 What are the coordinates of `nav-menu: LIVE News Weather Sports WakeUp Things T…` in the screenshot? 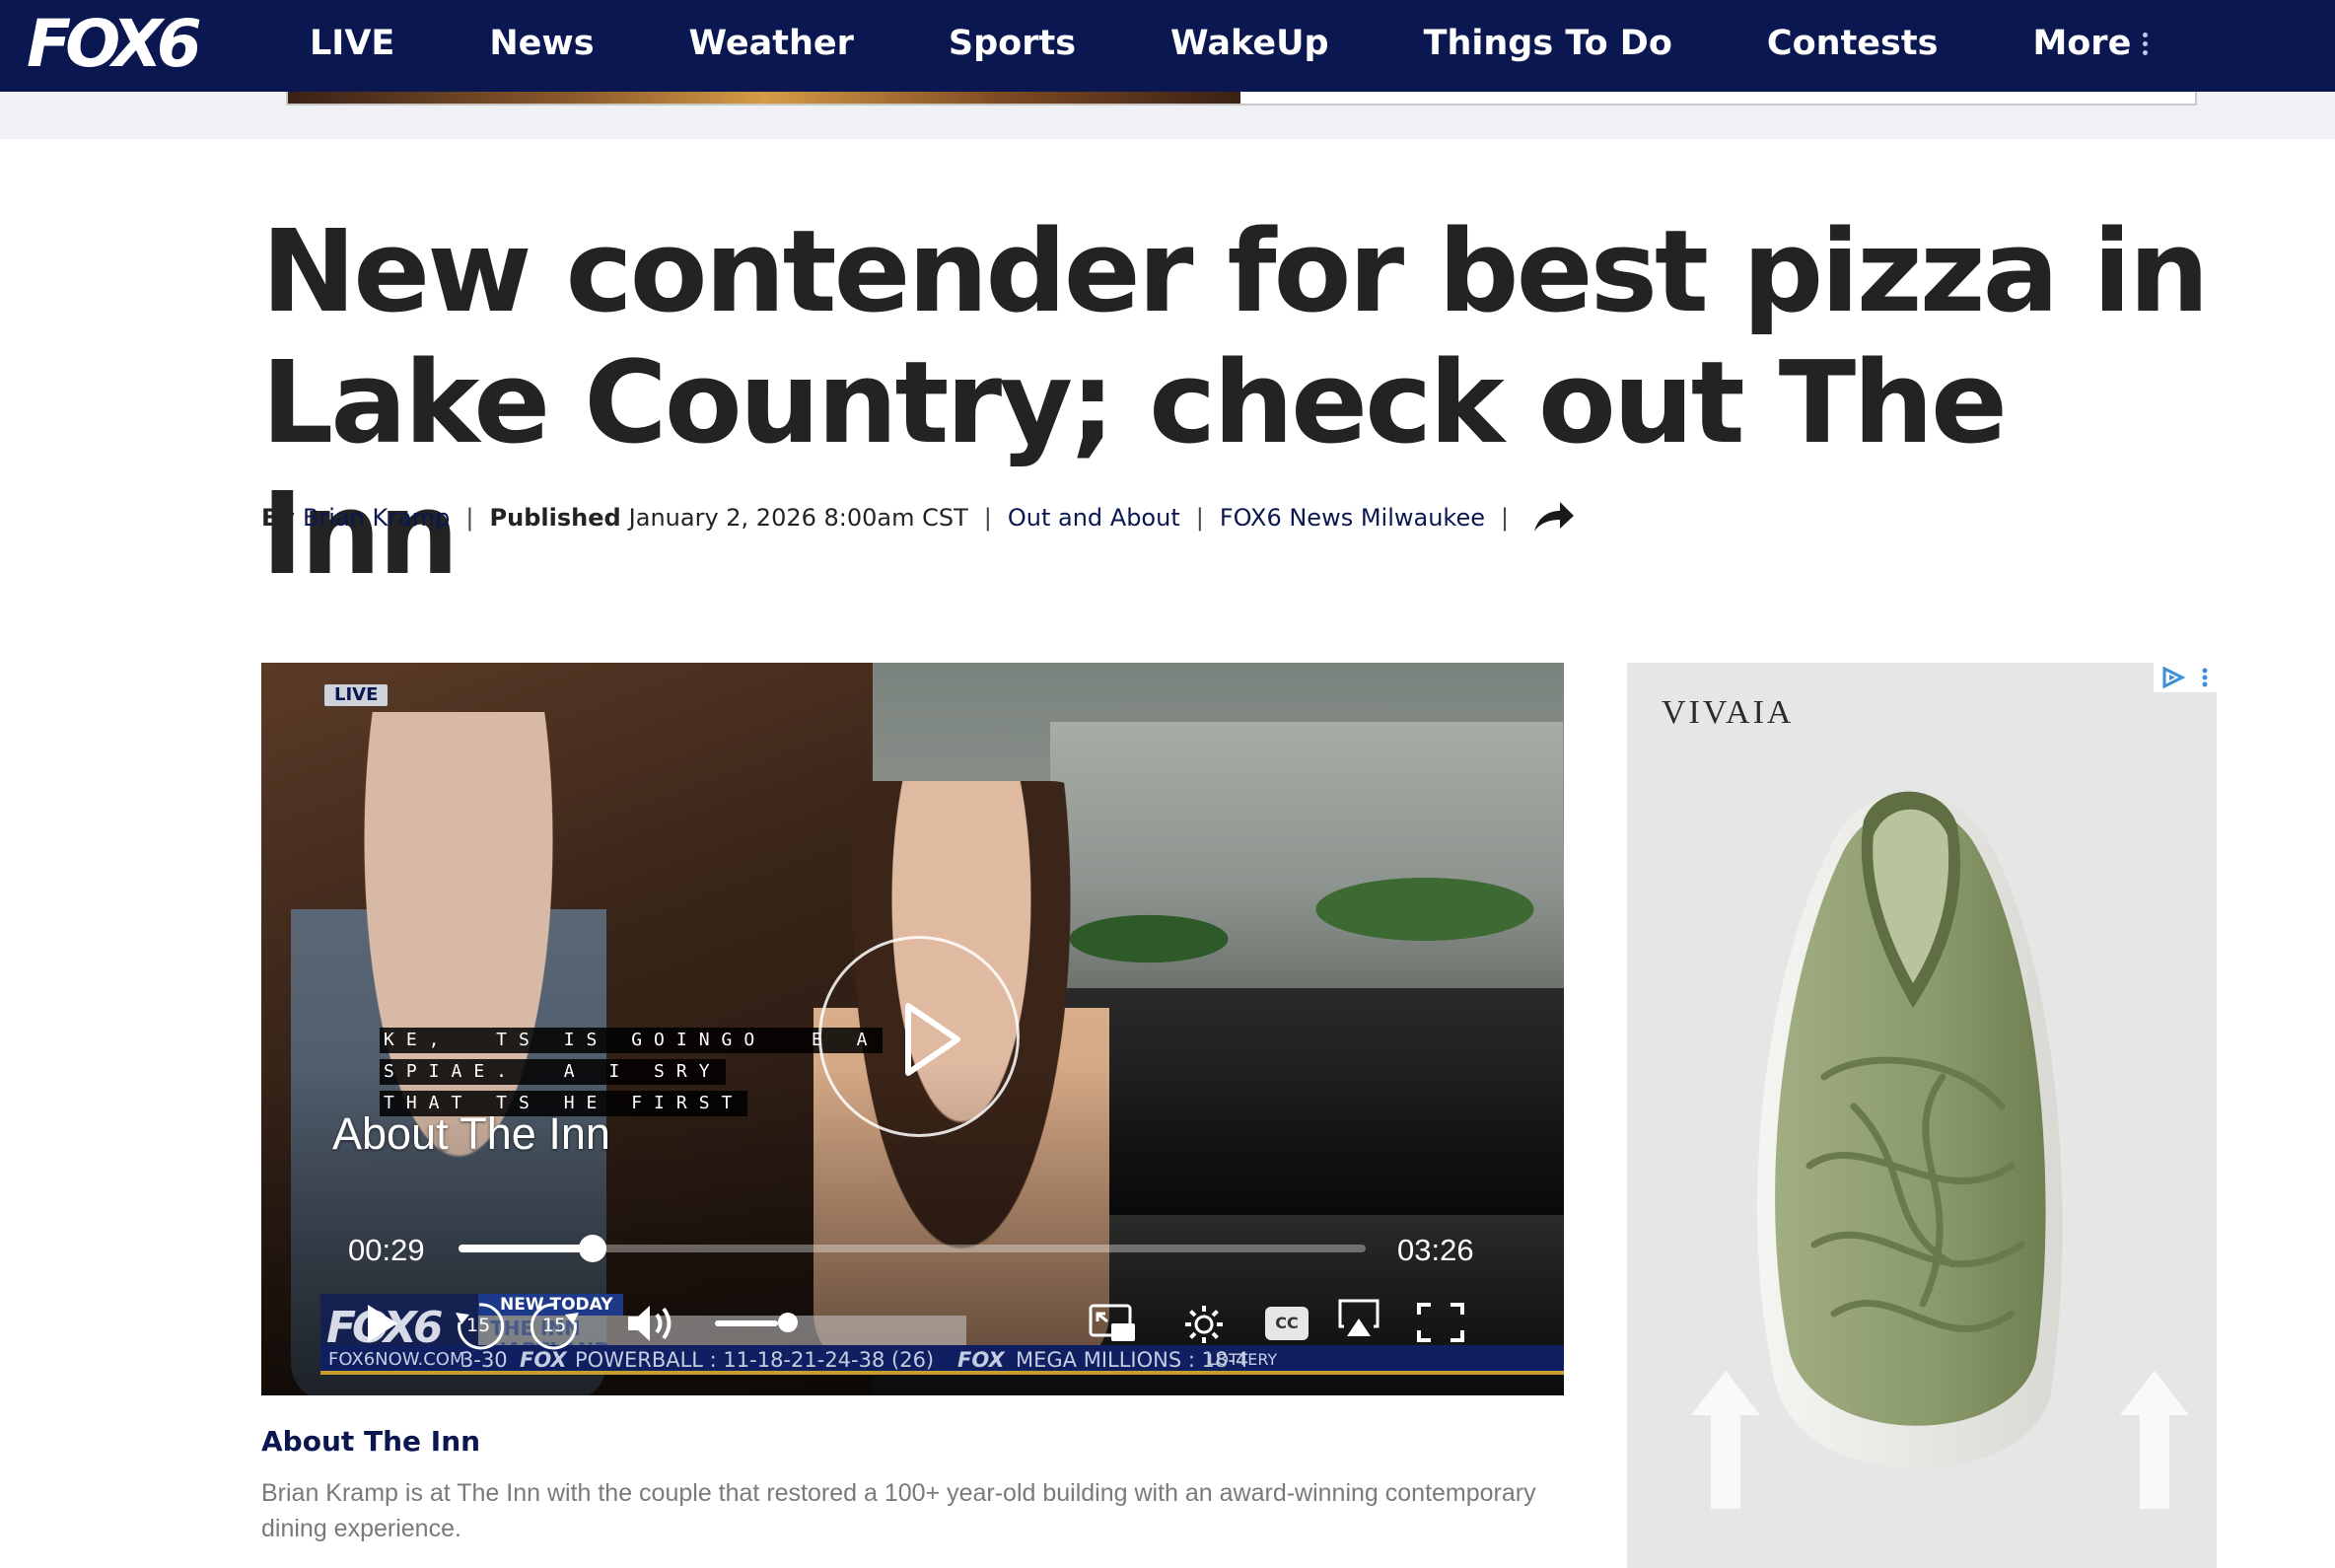 It's located at (1276, 43).